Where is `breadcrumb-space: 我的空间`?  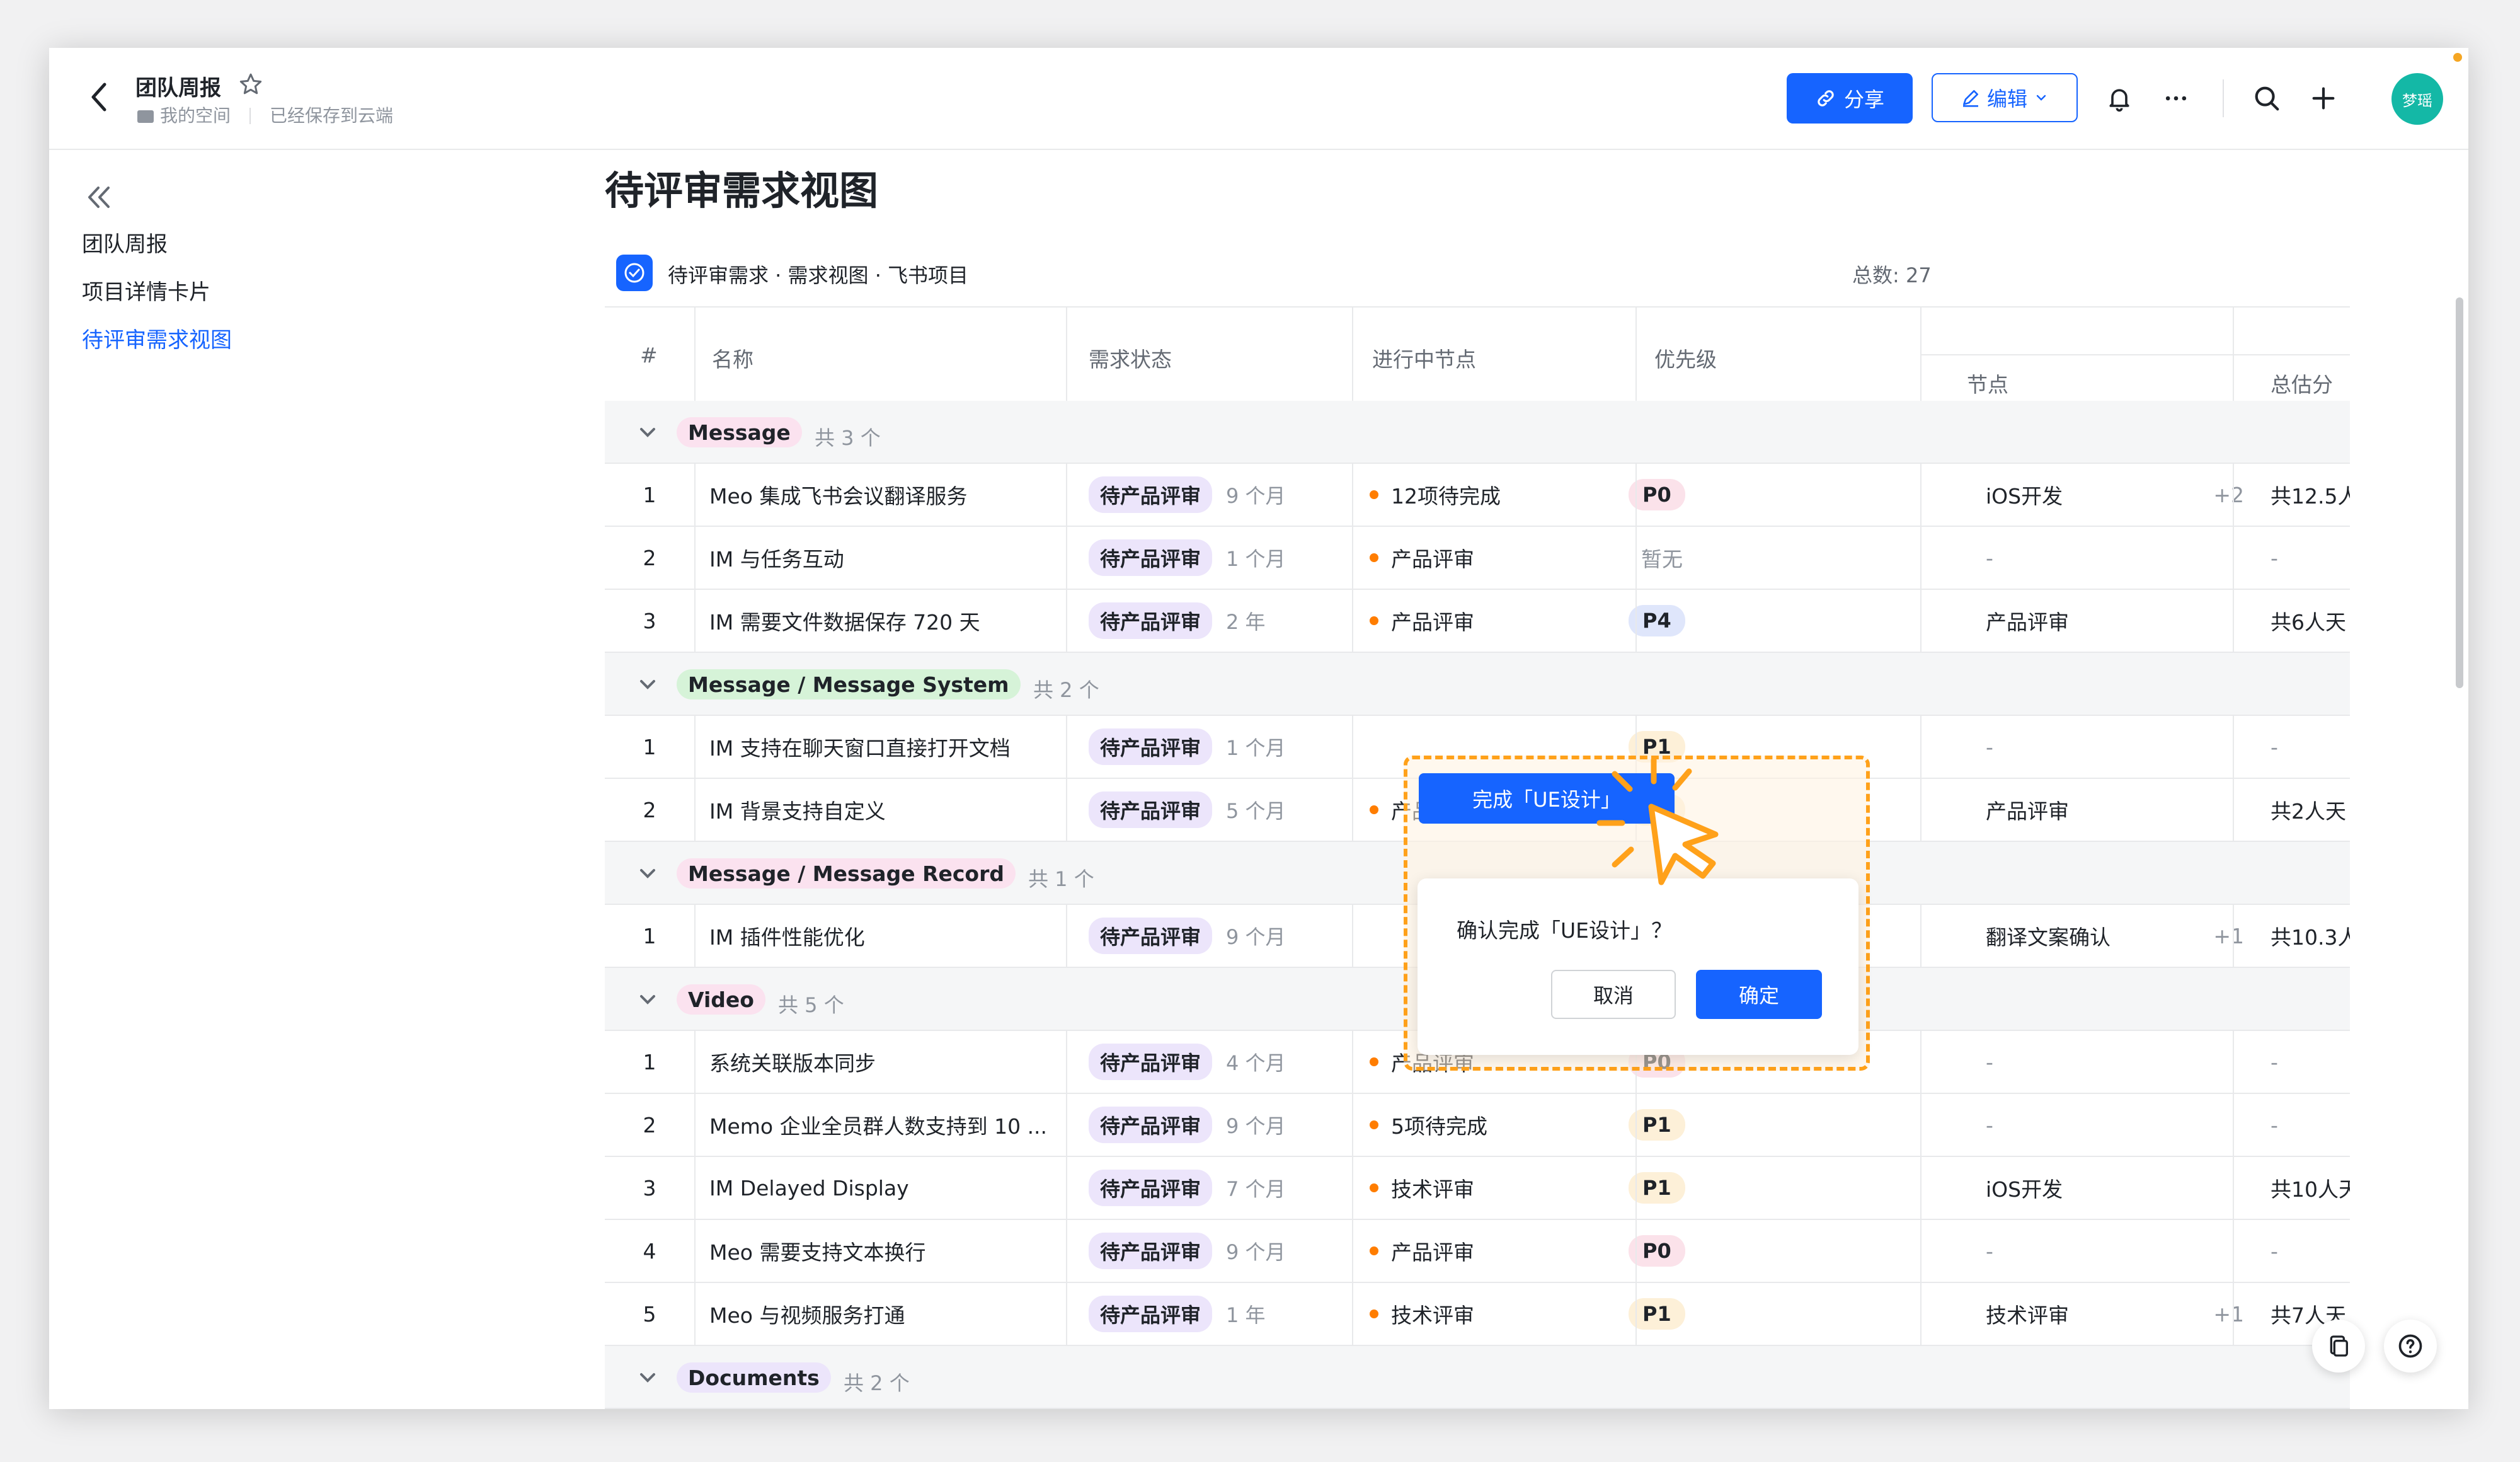 breadcrumb-space: 我的空间 is located at coordinates (195, 115).